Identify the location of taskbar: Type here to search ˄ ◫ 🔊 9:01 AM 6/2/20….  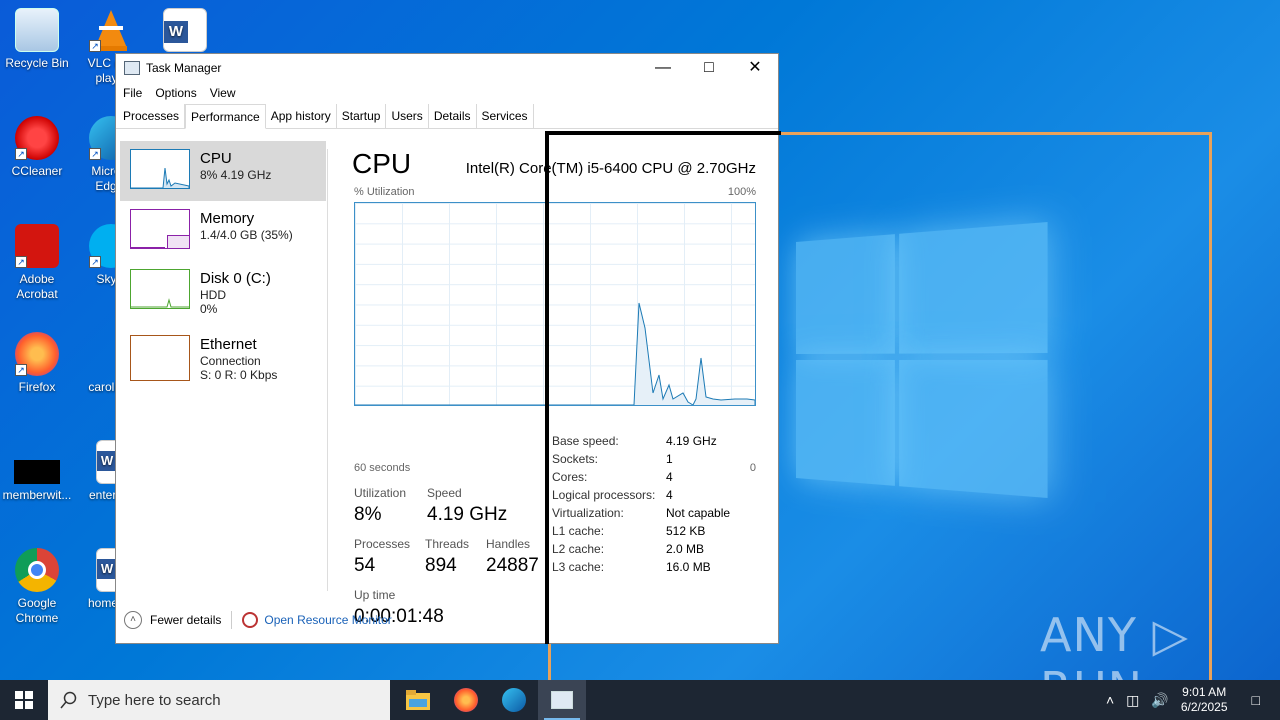
(640, 700).